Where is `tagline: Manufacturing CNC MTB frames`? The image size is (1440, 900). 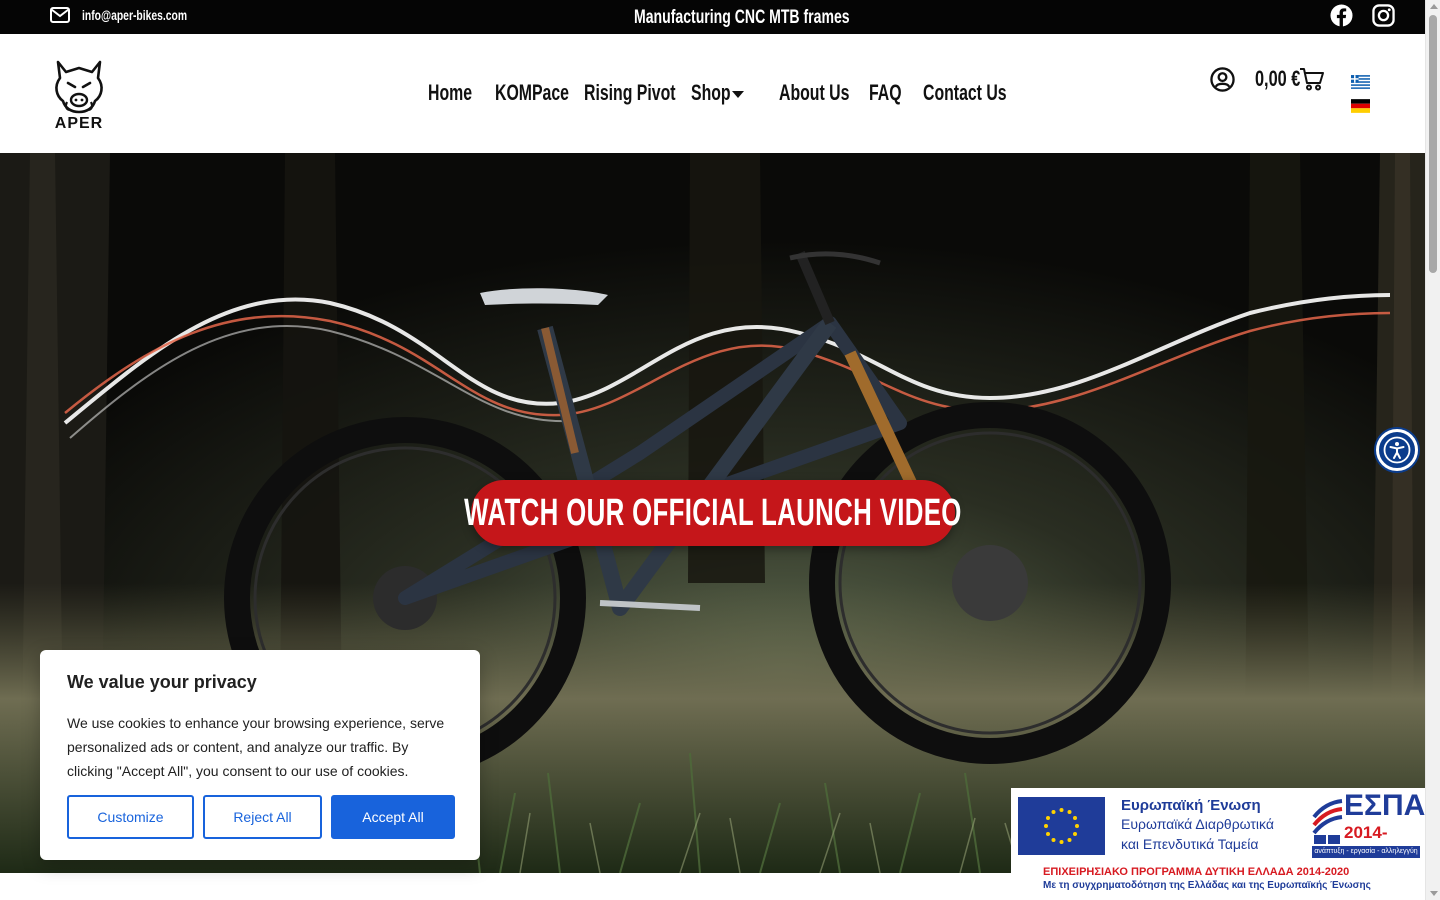 tagline: Manufacturing CNC MTB frames is located at coordinates (742, 17).